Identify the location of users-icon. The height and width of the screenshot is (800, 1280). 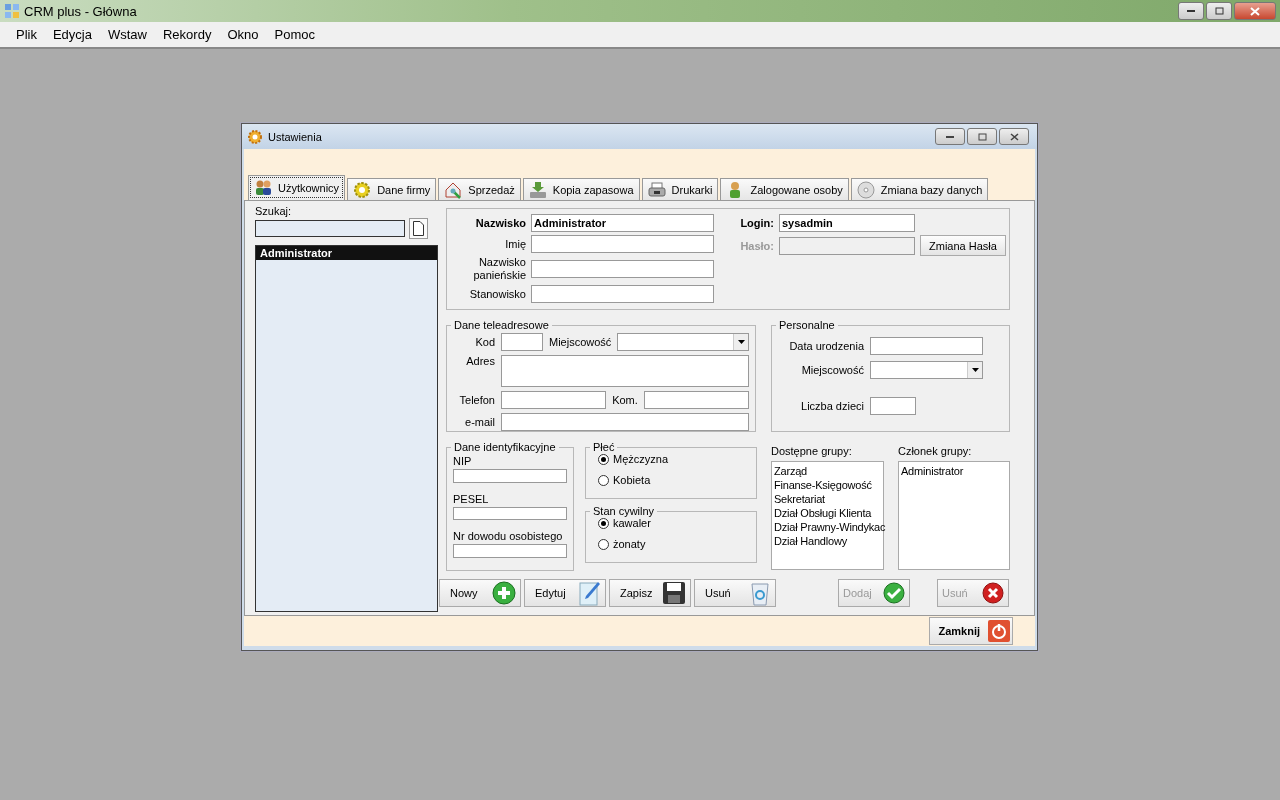
(263, 188).